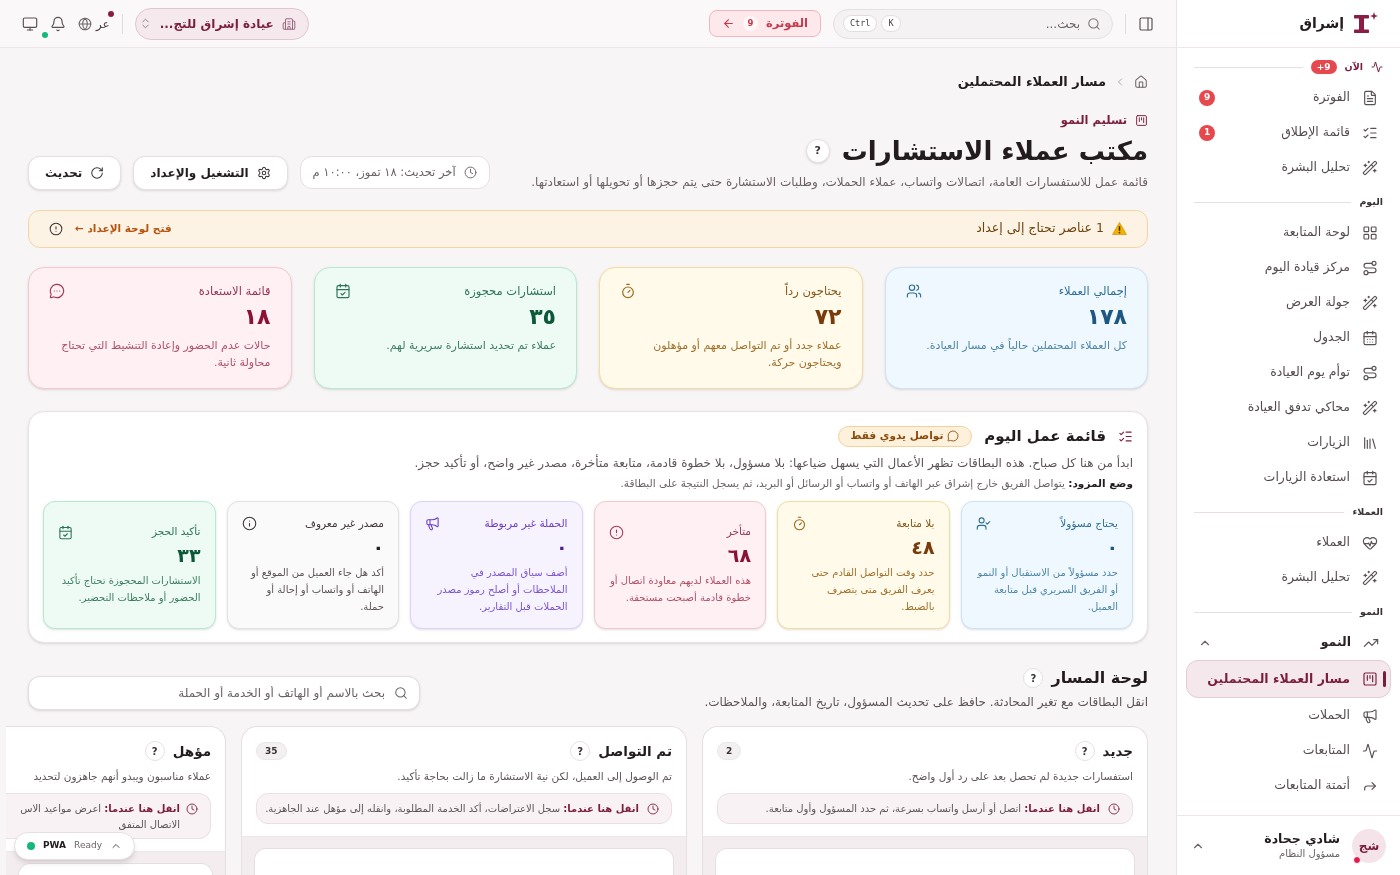 The image size is (1400, 875). What do you see at coordinates (1031, 82) in the screenshot?
I see `breadcrumb-current: مسار العملاء المحتملين` at bounding box center [1031, 82].